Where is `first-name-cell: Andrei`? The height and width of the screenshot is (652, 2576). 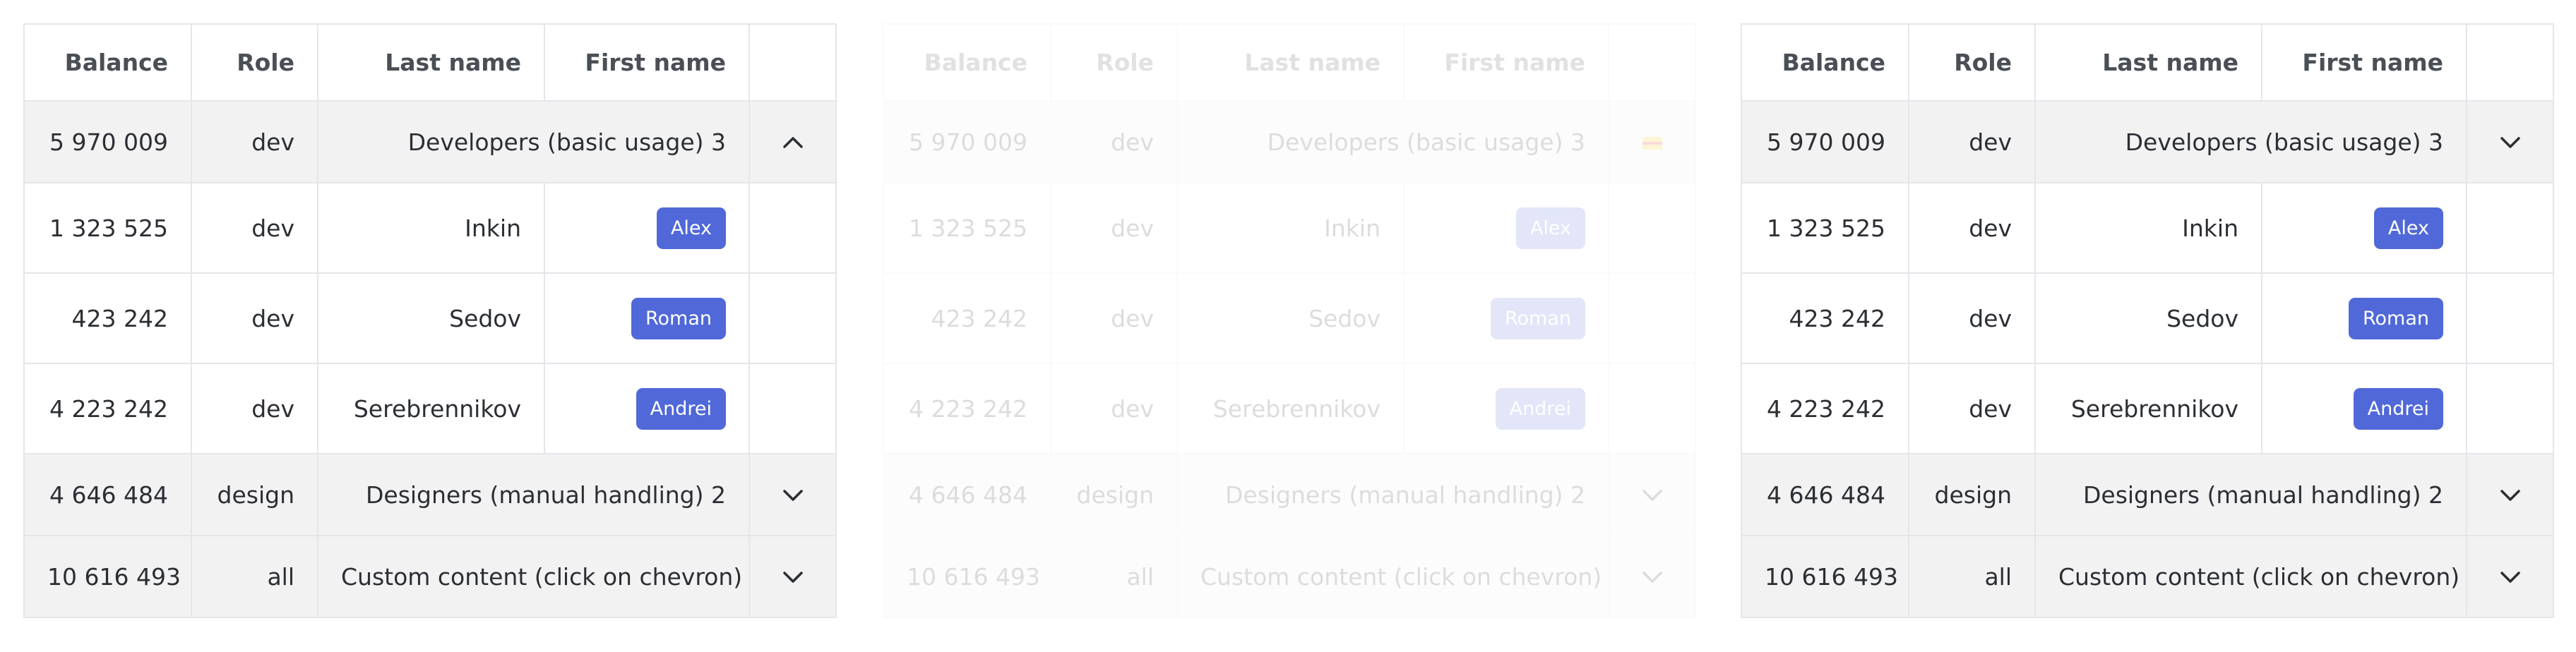
first-name-cell: Andrei is located at coordinates (647, 408).